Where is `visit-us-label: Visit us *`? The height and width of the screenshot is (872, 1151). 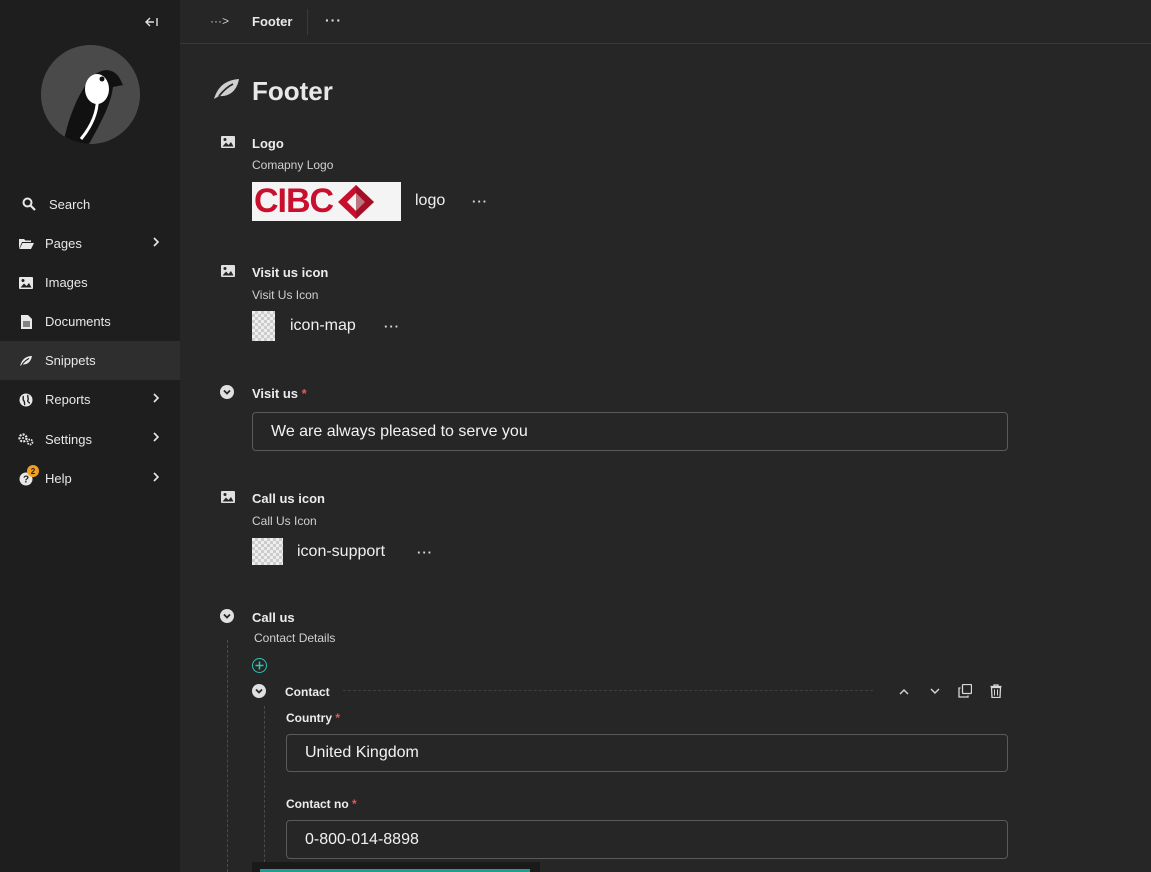
visit-us-label: Visit us * is located at coordinates (279, 393).